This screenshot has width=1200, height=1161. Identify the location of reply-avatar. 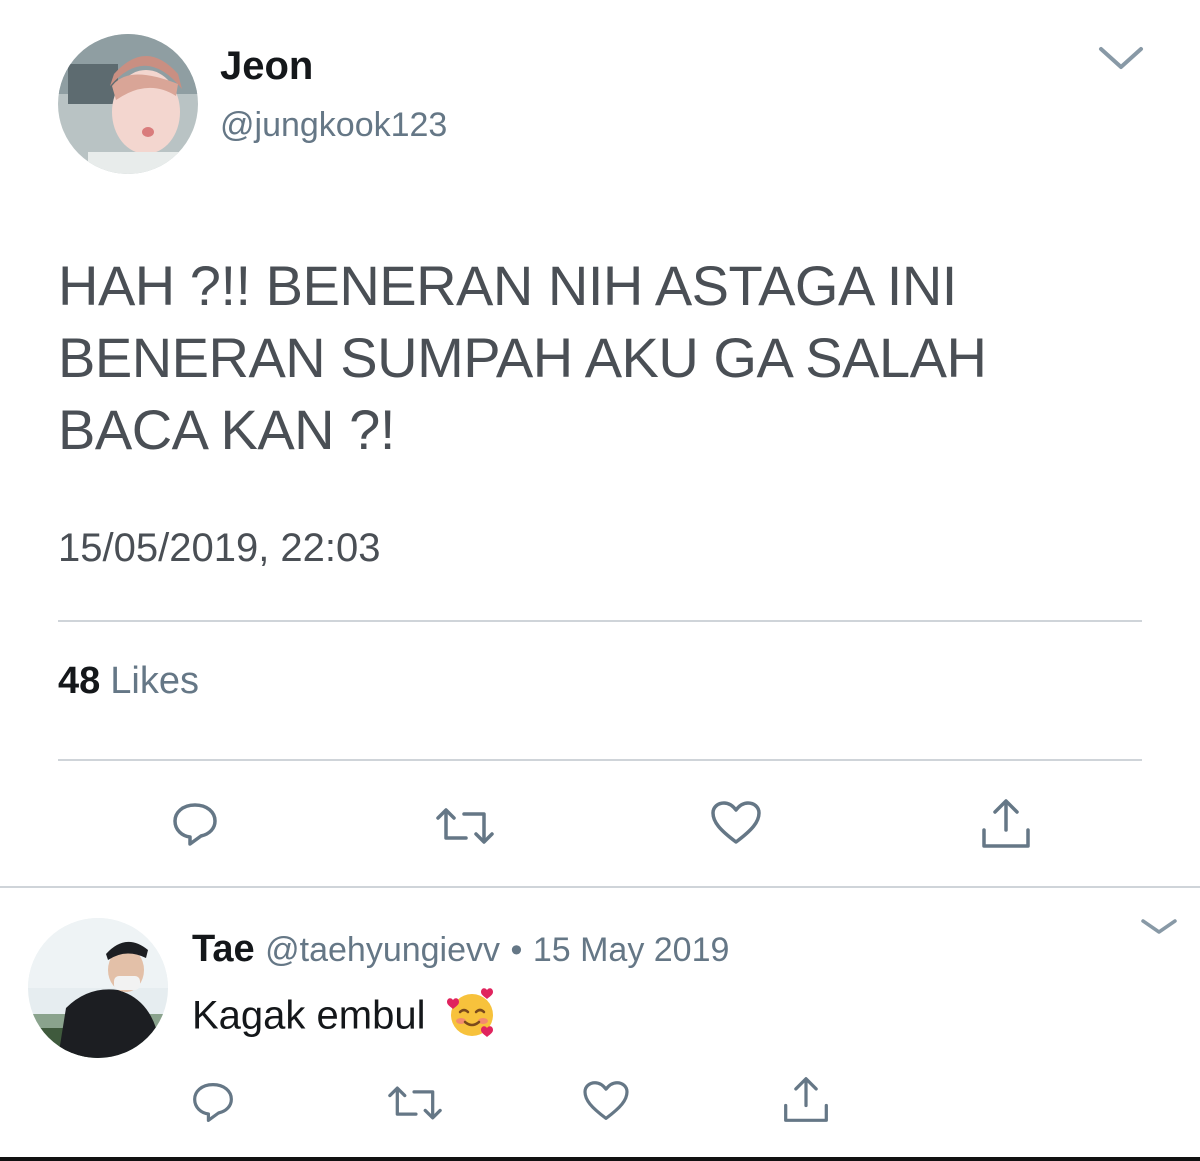
(98, 988).